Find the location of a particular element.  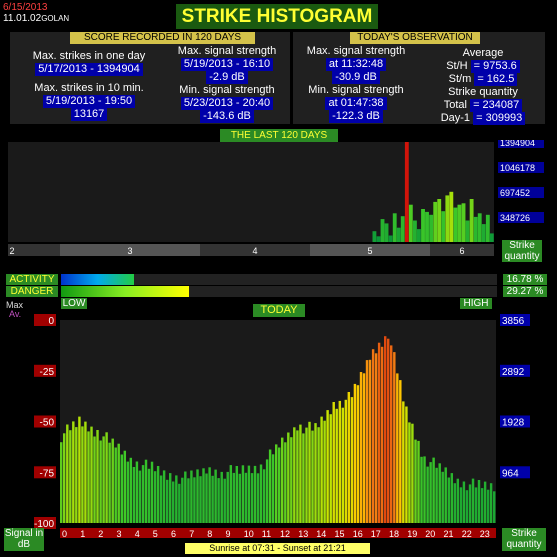

today-hour-label: 13 is located at coordinates (303, 533).